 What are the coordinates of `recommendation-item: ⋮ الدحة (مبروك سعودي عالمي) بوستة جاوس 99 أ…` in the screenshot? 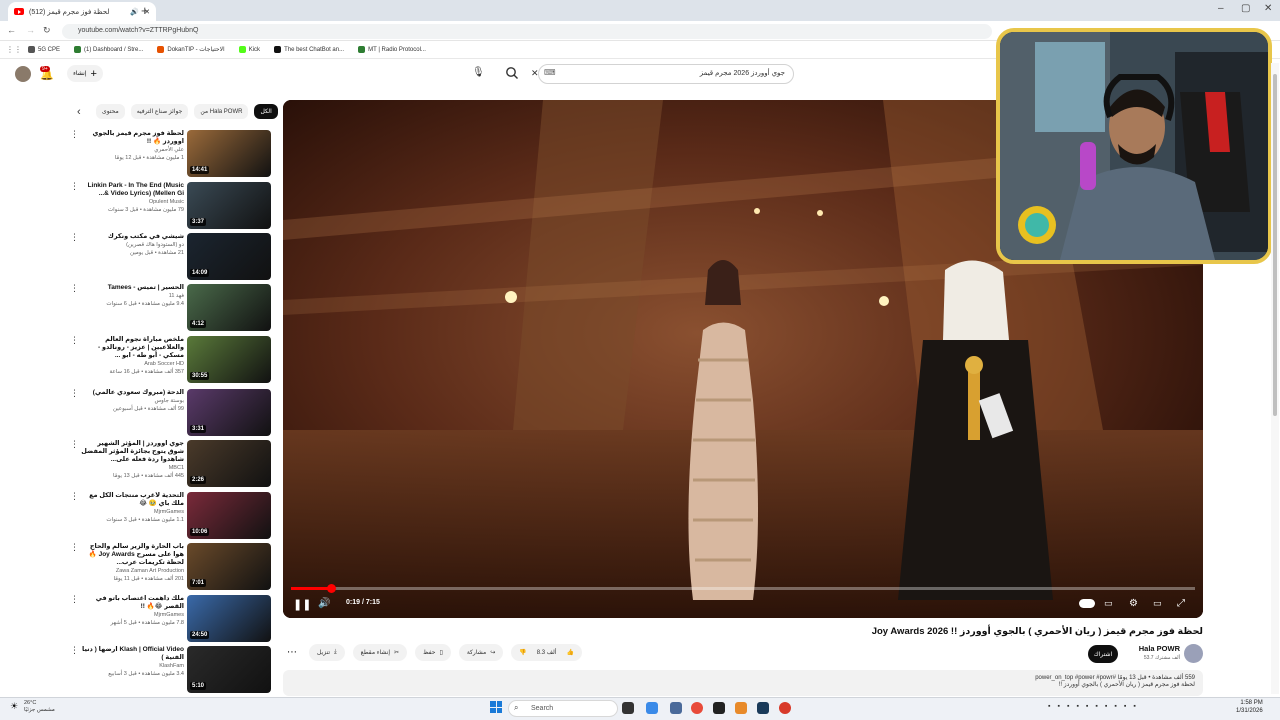 It's located at (172, 413).